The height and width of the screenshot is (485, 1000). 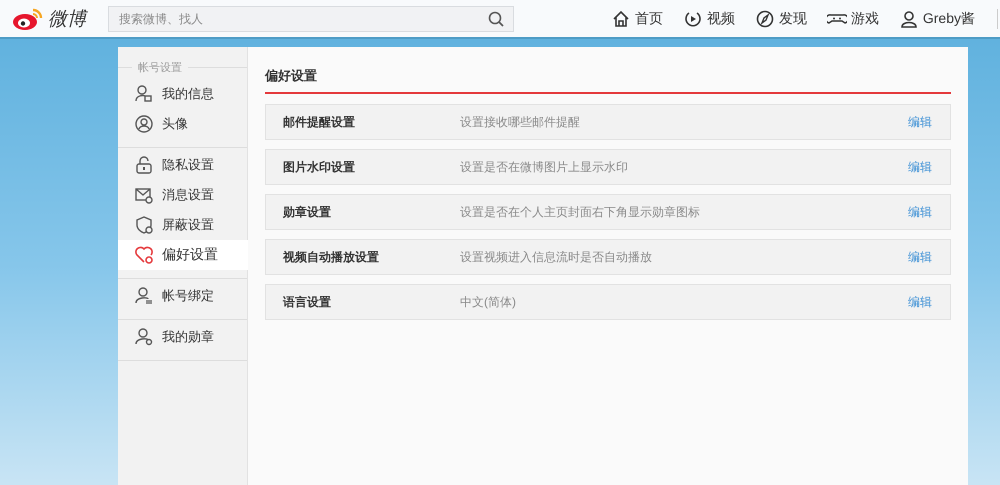 What do you see at coordinates (496, 18) in the screenshot?
I see `search-icon` at bounding box center [496, 18].